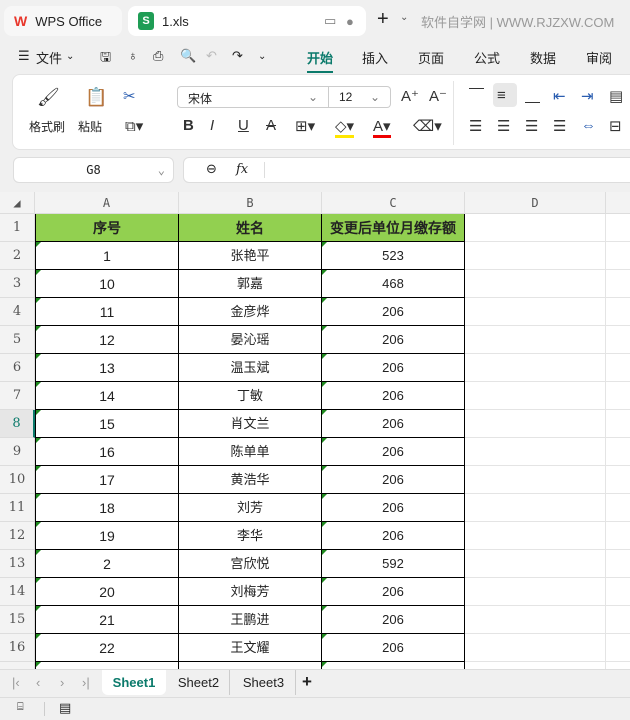 Image resolution: width=630 pixels, height=720 pixels. I want to click on macro-icon: ⌸, so click(20, 707).